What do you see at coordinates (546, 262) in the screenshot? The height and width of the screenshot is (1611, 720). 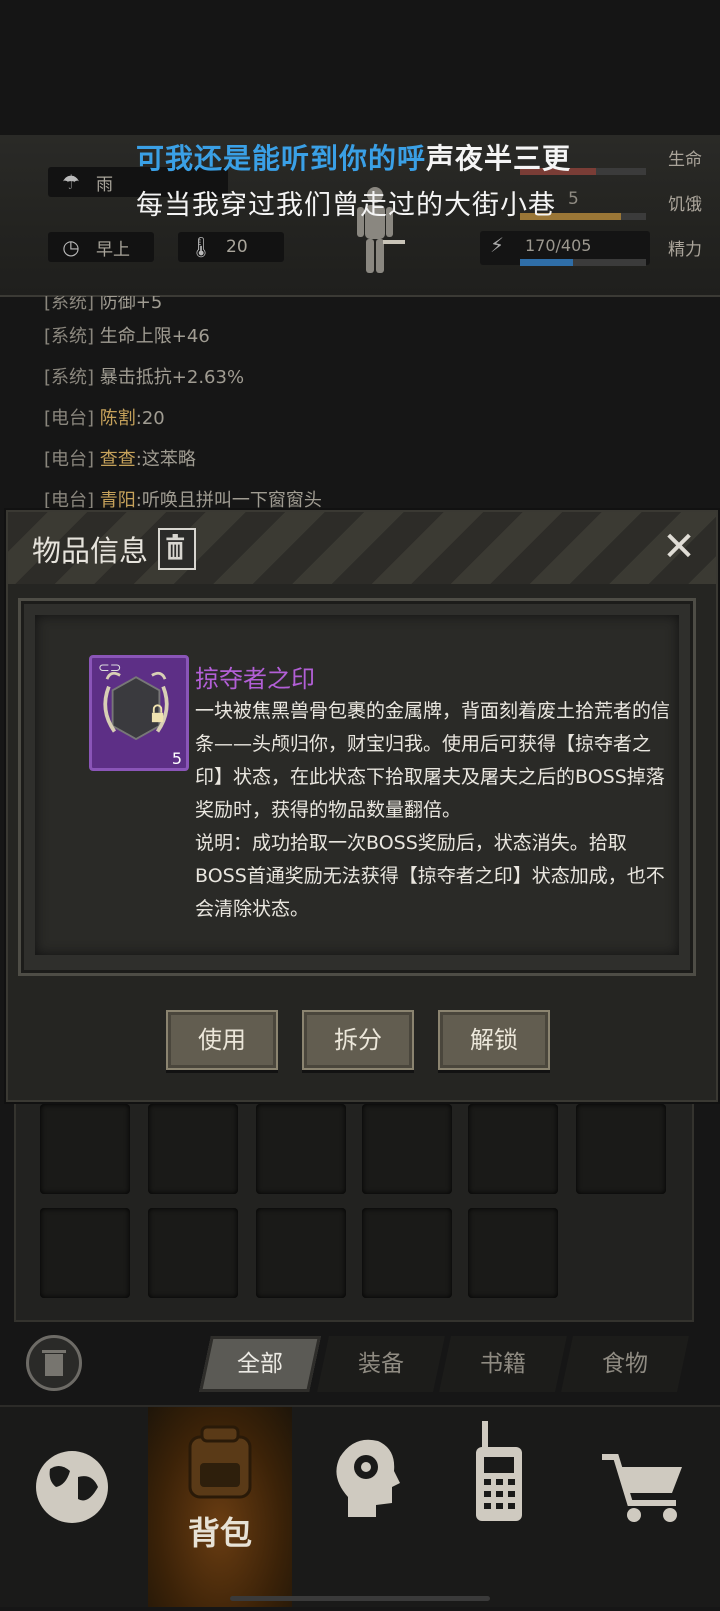 I see `energy-bar-fill` at bounding box center [546, 262].